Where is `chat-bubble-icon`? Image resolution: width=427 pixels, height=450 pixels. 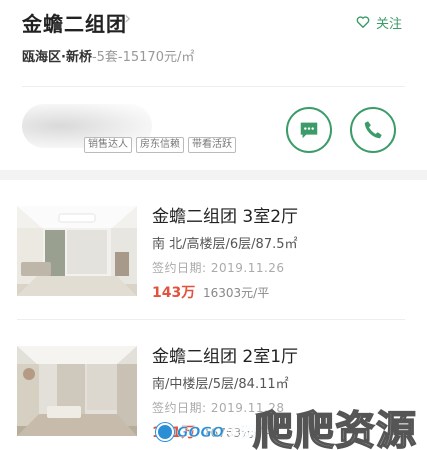
chat-bubble-icon is located at coordinates (309, 130).